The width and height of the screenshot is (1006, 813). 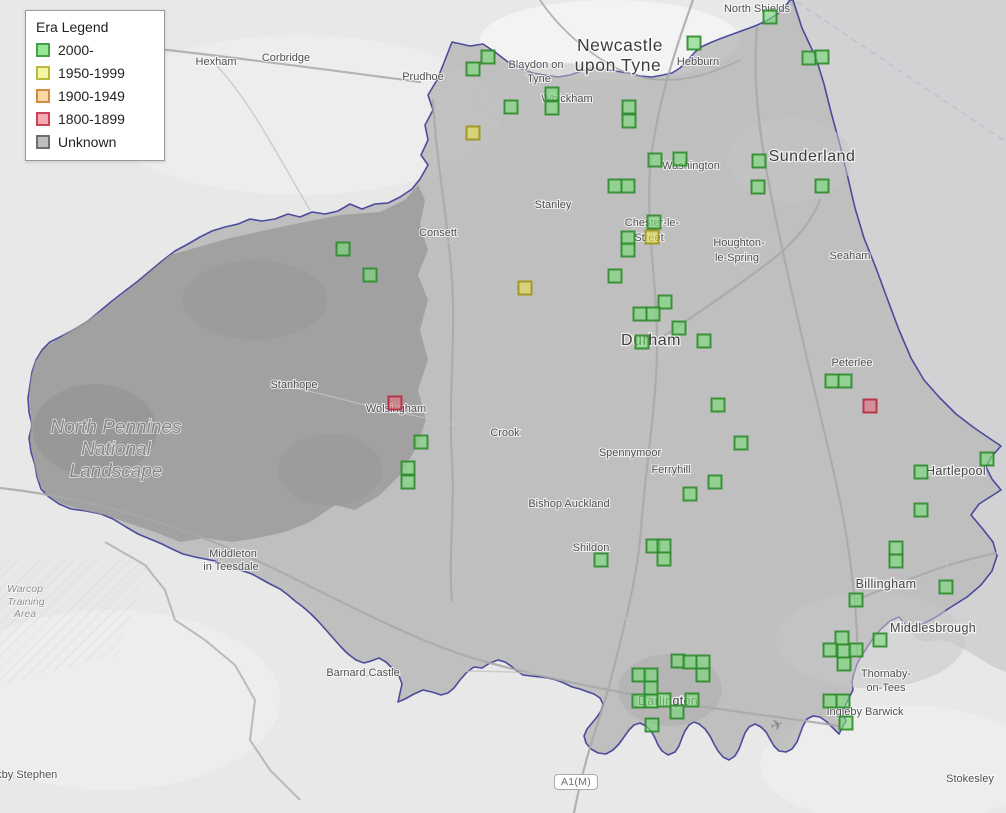 I want to click on legend-label-2000s: 2000-, so click(x=76, y=50).